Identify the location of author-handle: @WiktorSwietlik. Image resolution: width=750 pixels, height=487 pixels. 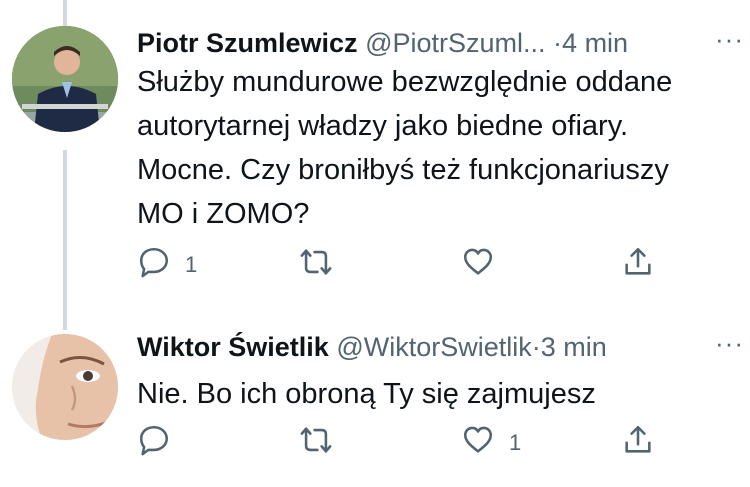
(433, 347).